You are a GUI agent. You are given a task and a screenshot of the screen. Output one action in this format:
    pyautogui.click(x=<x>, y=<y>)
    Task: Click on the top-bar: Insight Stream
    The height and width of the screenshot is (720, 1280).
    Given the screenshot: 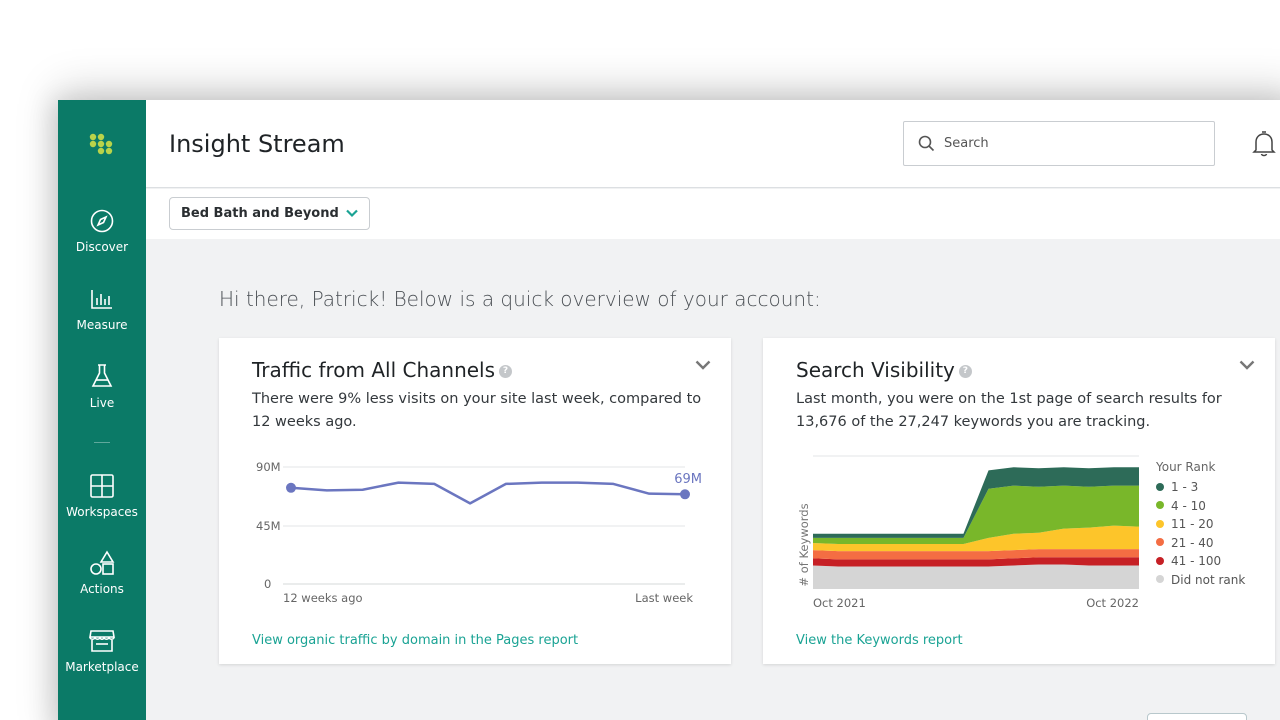 What is the action you would take?
    pyautogui.click(x=713, y=144)
    